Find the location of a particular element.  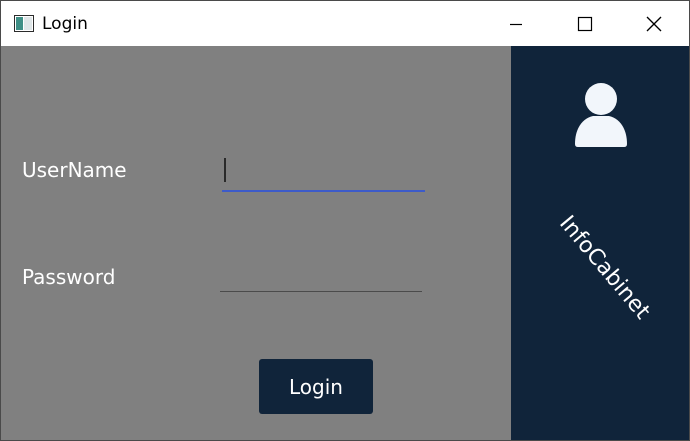

maximize-icon is located at coordinates (585, 23).